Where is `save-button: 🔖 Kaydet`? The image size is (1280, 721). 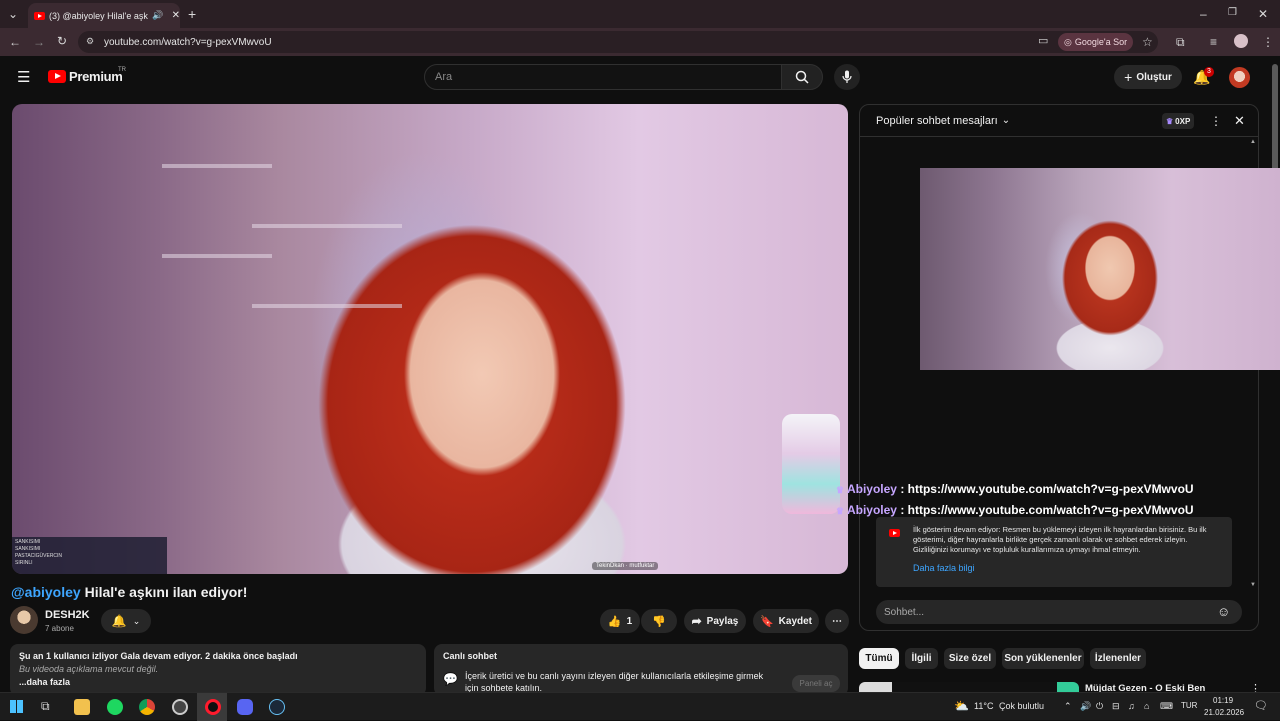
save-button: 🔖 Kaydet is located at coordinates (786, 621).